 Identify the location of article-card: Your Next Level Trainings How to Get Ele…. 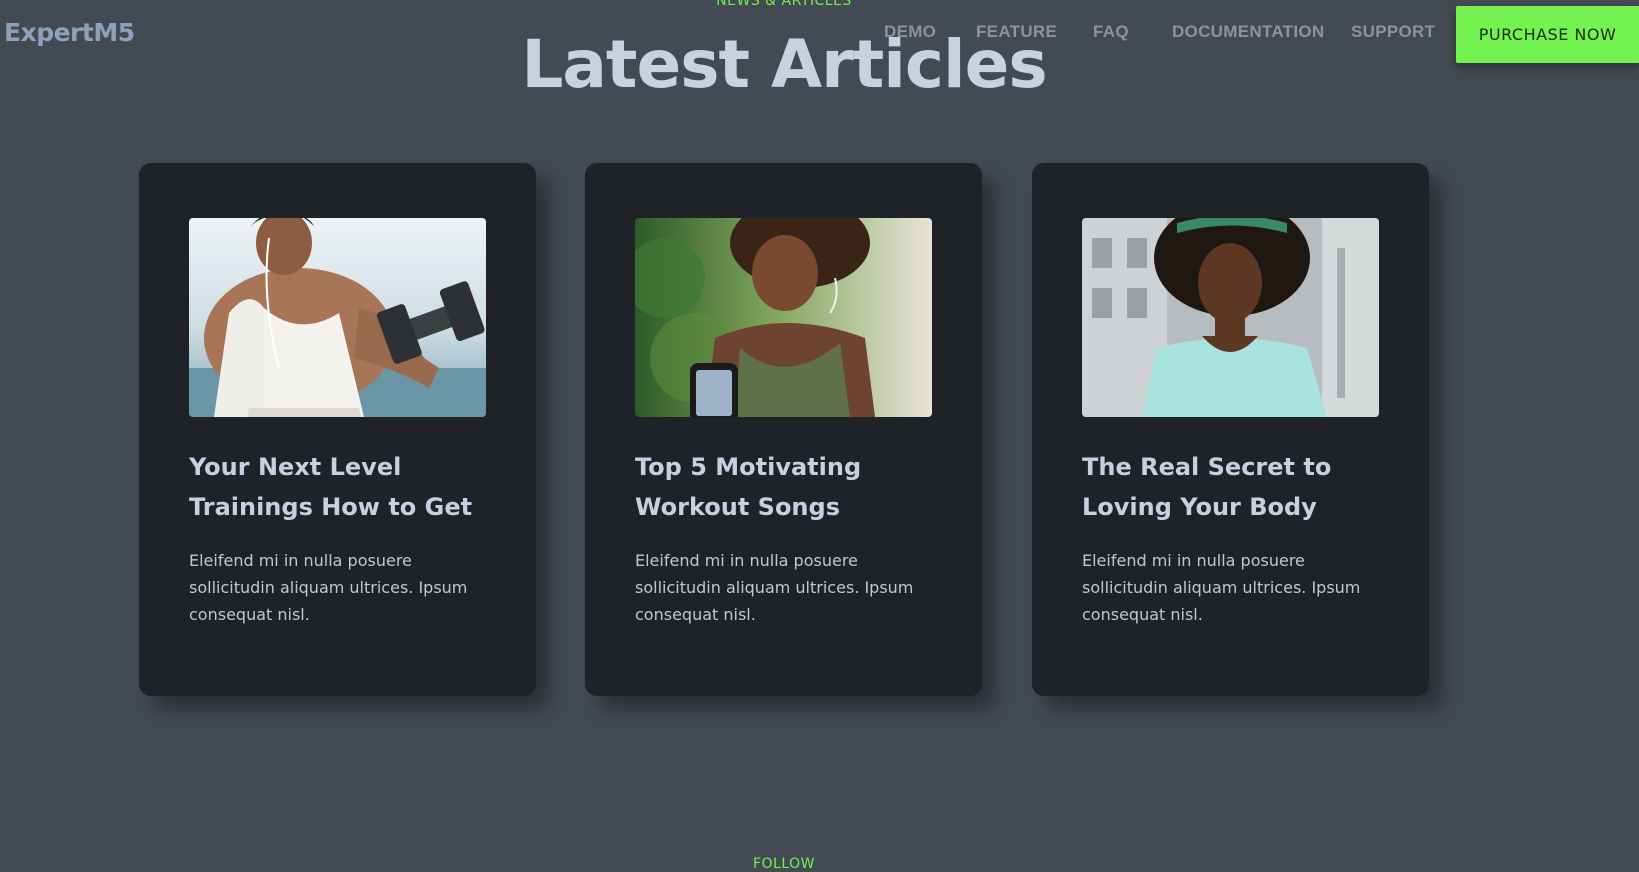
(337, 429).